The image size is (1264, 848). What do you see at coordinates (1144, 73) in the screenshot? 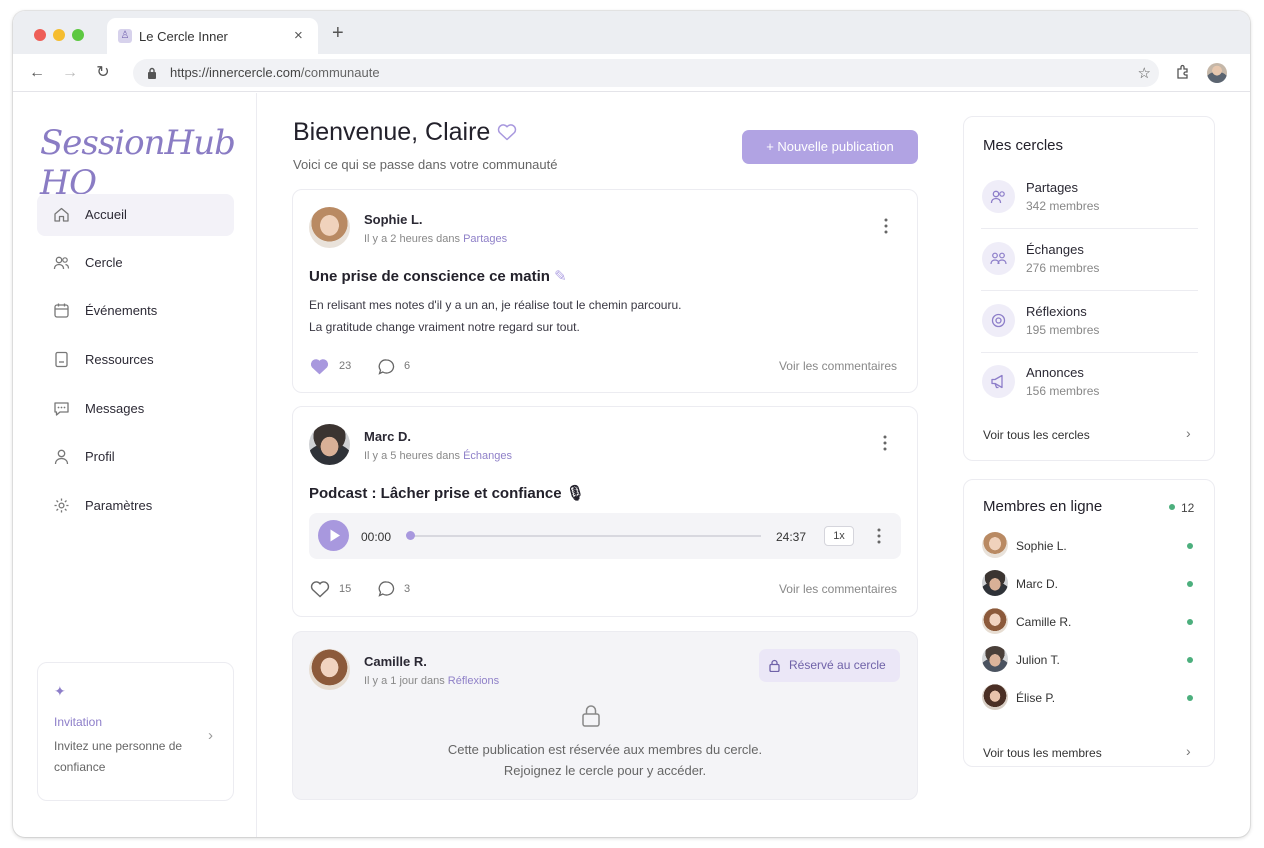
I see `bookmark-star-icon: ☆` at bounding box center [1144, 73].